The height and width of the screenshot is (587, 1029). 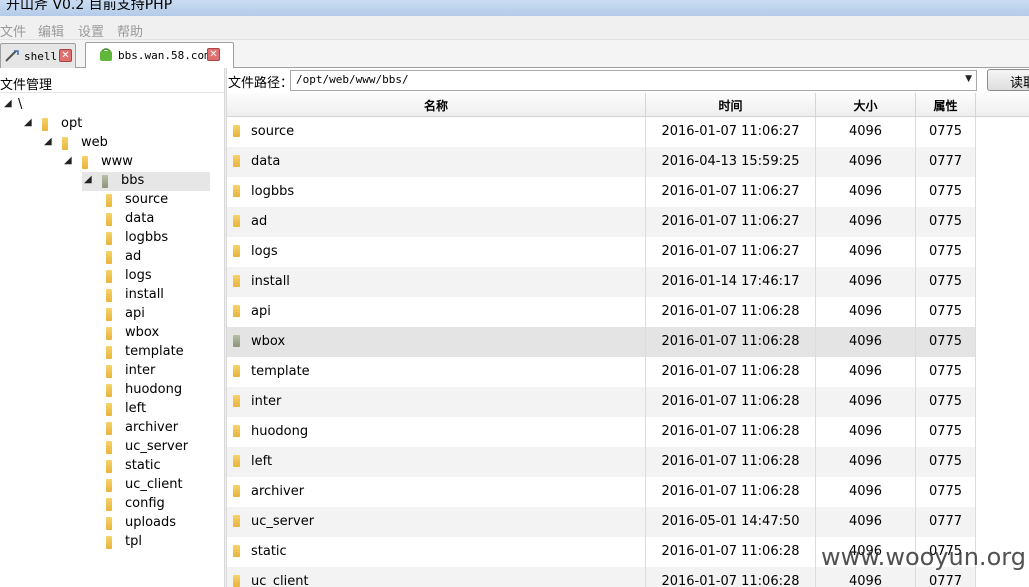 I want to click on table-row: logbbs 2016-01-07 11:06:27 4096 0775, so click(x=601, y=192).